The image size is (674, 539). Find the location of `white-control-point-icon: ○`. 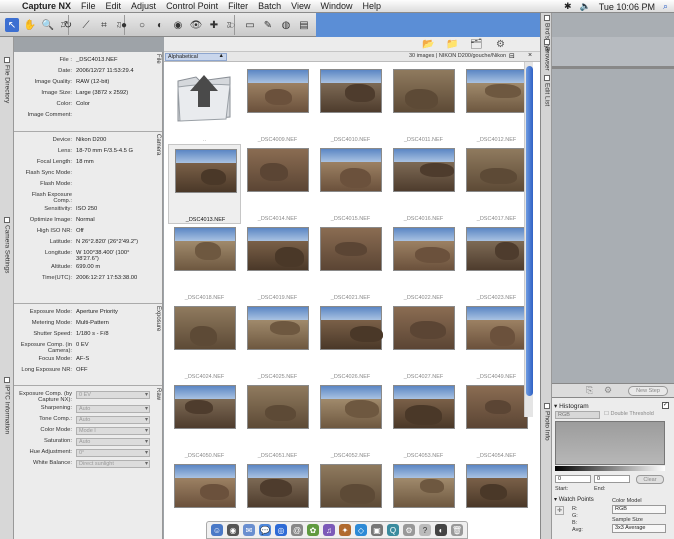

white-control-point-icon: ○ is located at coordinates (142, 25).